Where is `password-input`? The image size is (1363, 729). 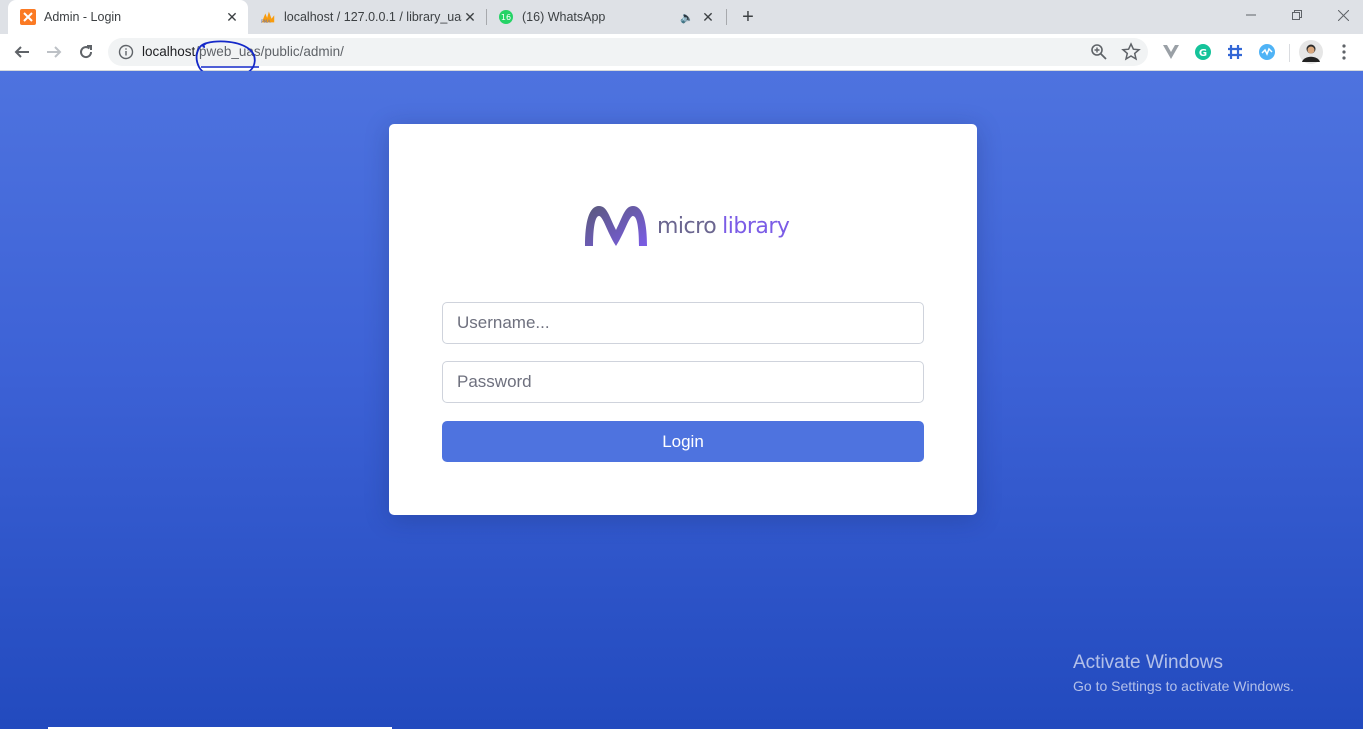 password-input is located at coordinates (683, 382).